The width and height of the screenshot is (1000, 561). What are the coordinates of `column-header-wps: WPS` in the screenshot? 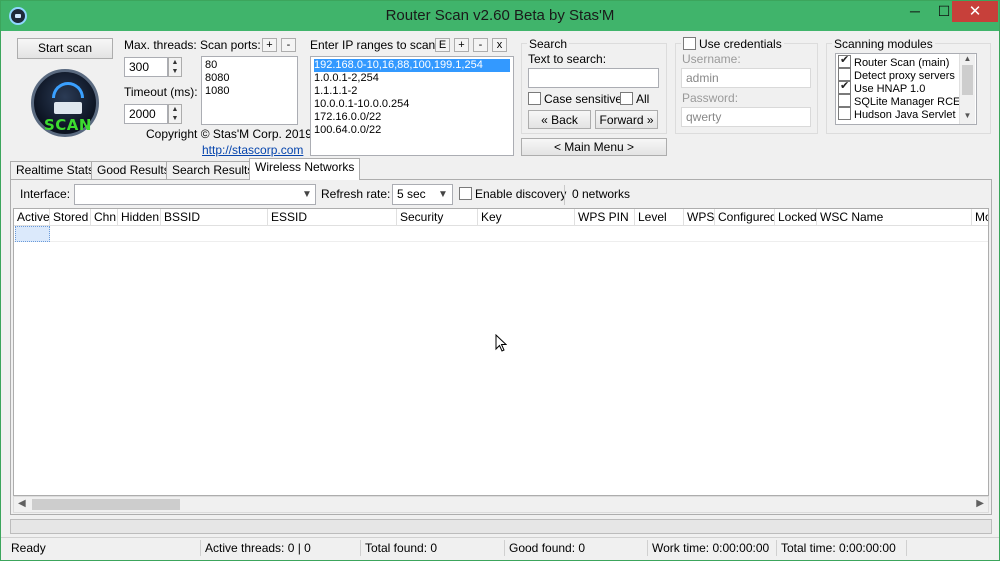 It's located at (699, 217).